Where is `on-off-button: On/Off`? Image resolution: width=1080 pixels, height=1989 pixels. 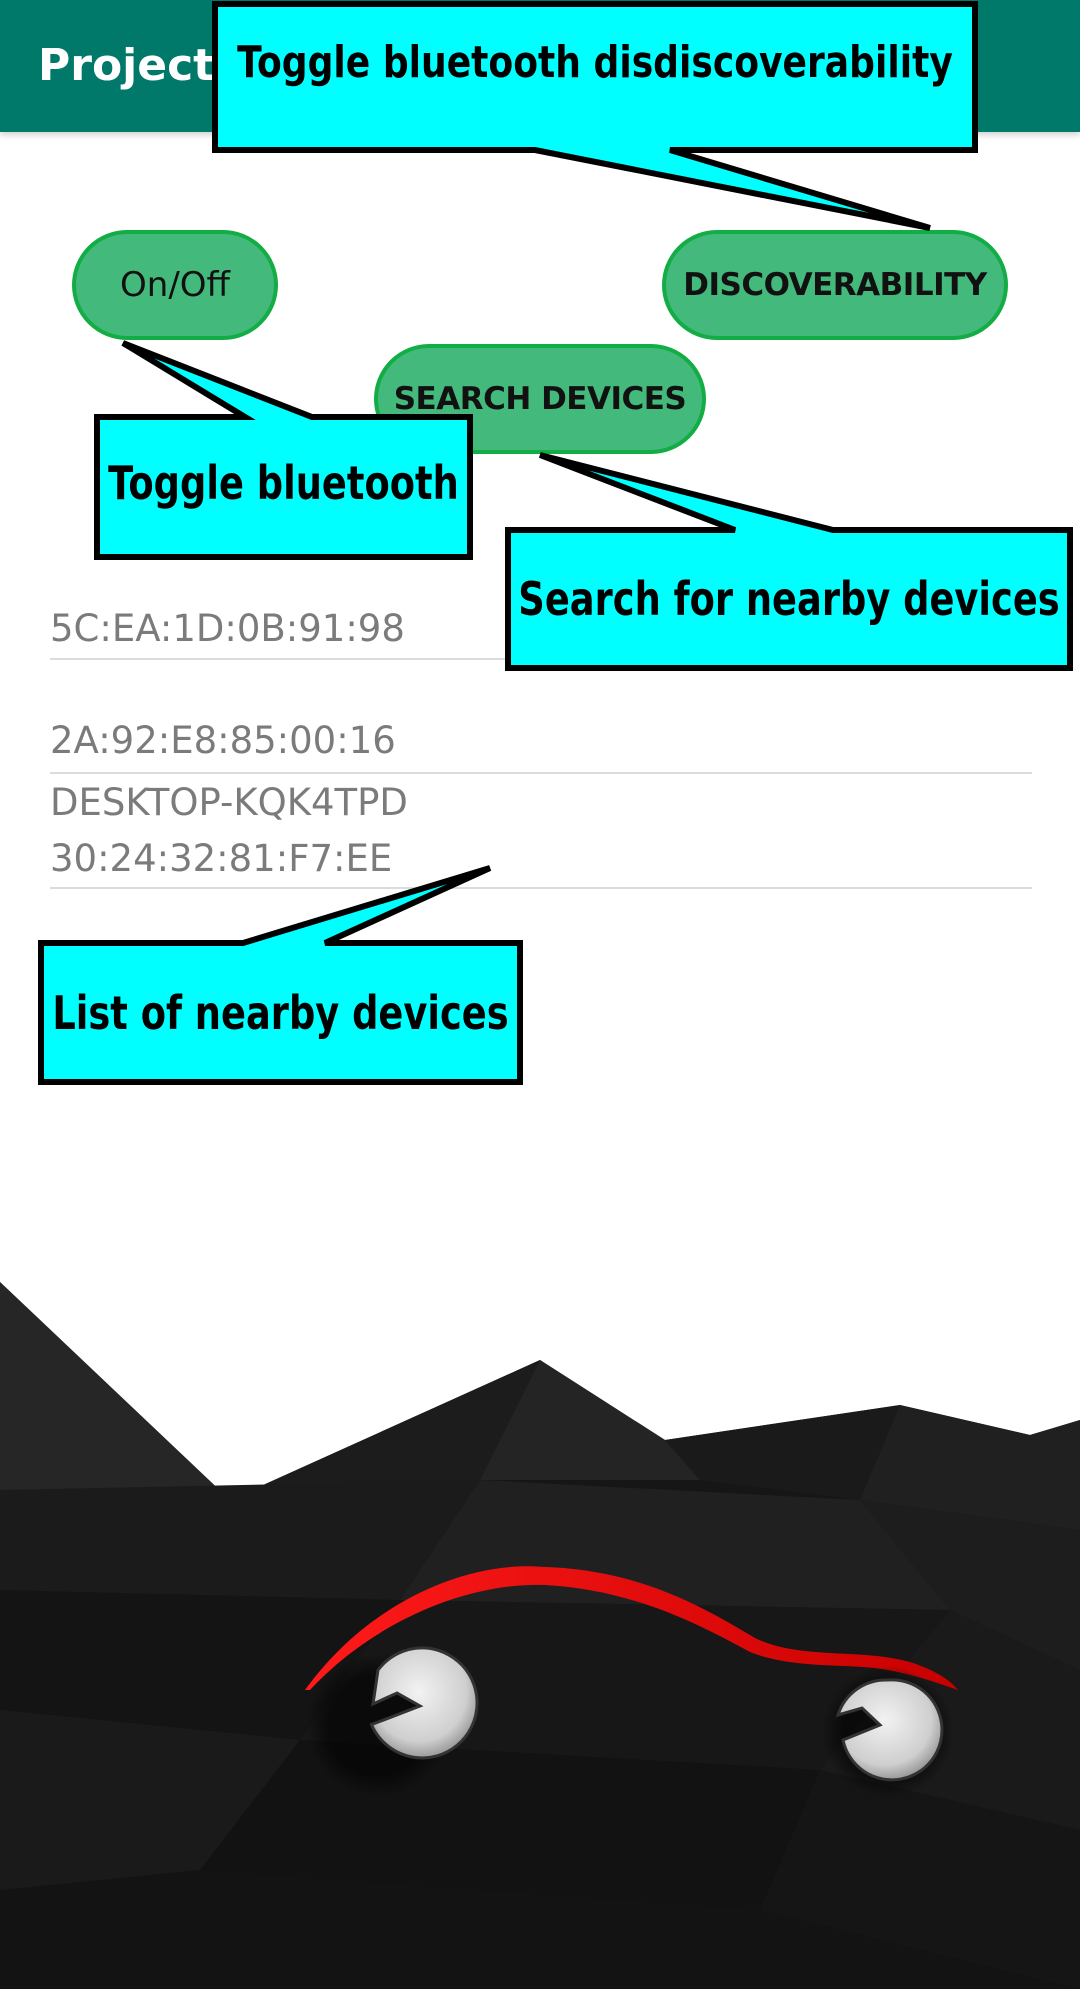
on-off-button: On/Off is located at coordinates (175, 285).